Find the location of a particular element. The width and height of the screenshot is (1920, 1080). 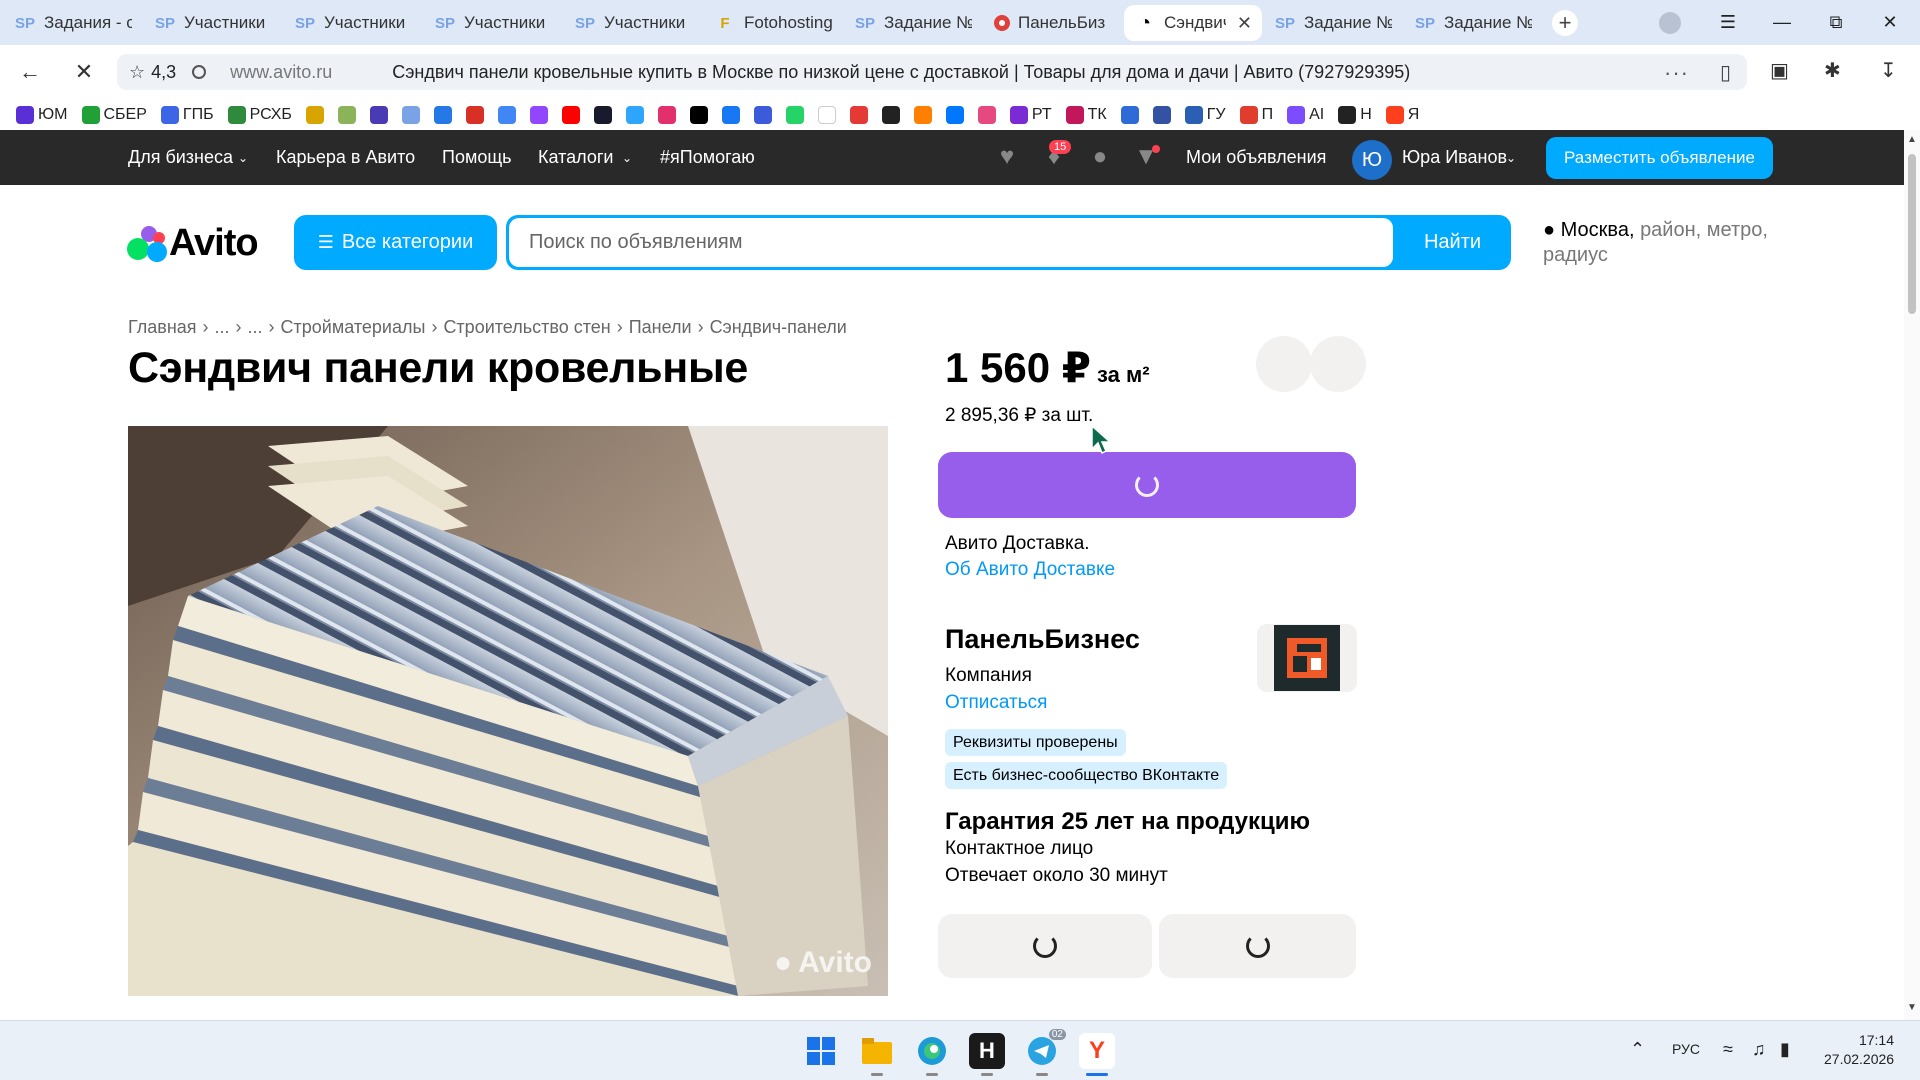

system-clock: 17:14 27.02.2026 is located at coordinates (1859, 1050).